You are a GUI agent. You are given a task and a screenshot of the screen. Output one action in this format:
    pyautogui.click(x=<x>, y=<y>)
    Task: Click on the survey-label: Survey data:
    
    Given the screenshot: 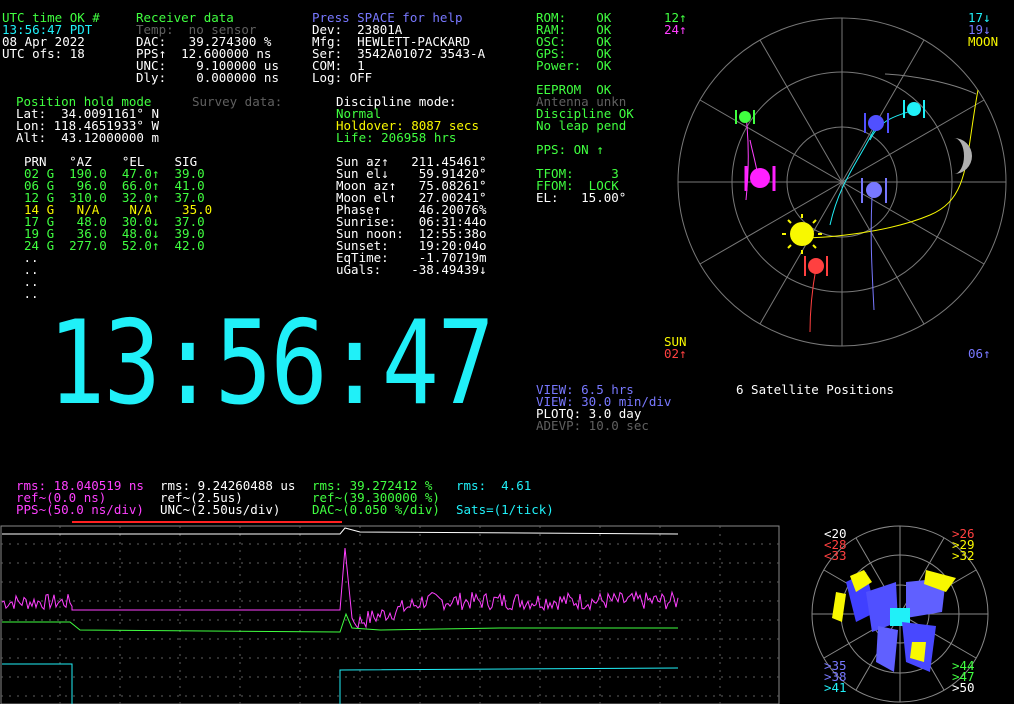 What is the action you would take?
    pyautogui.click(x=237, y=101)
    